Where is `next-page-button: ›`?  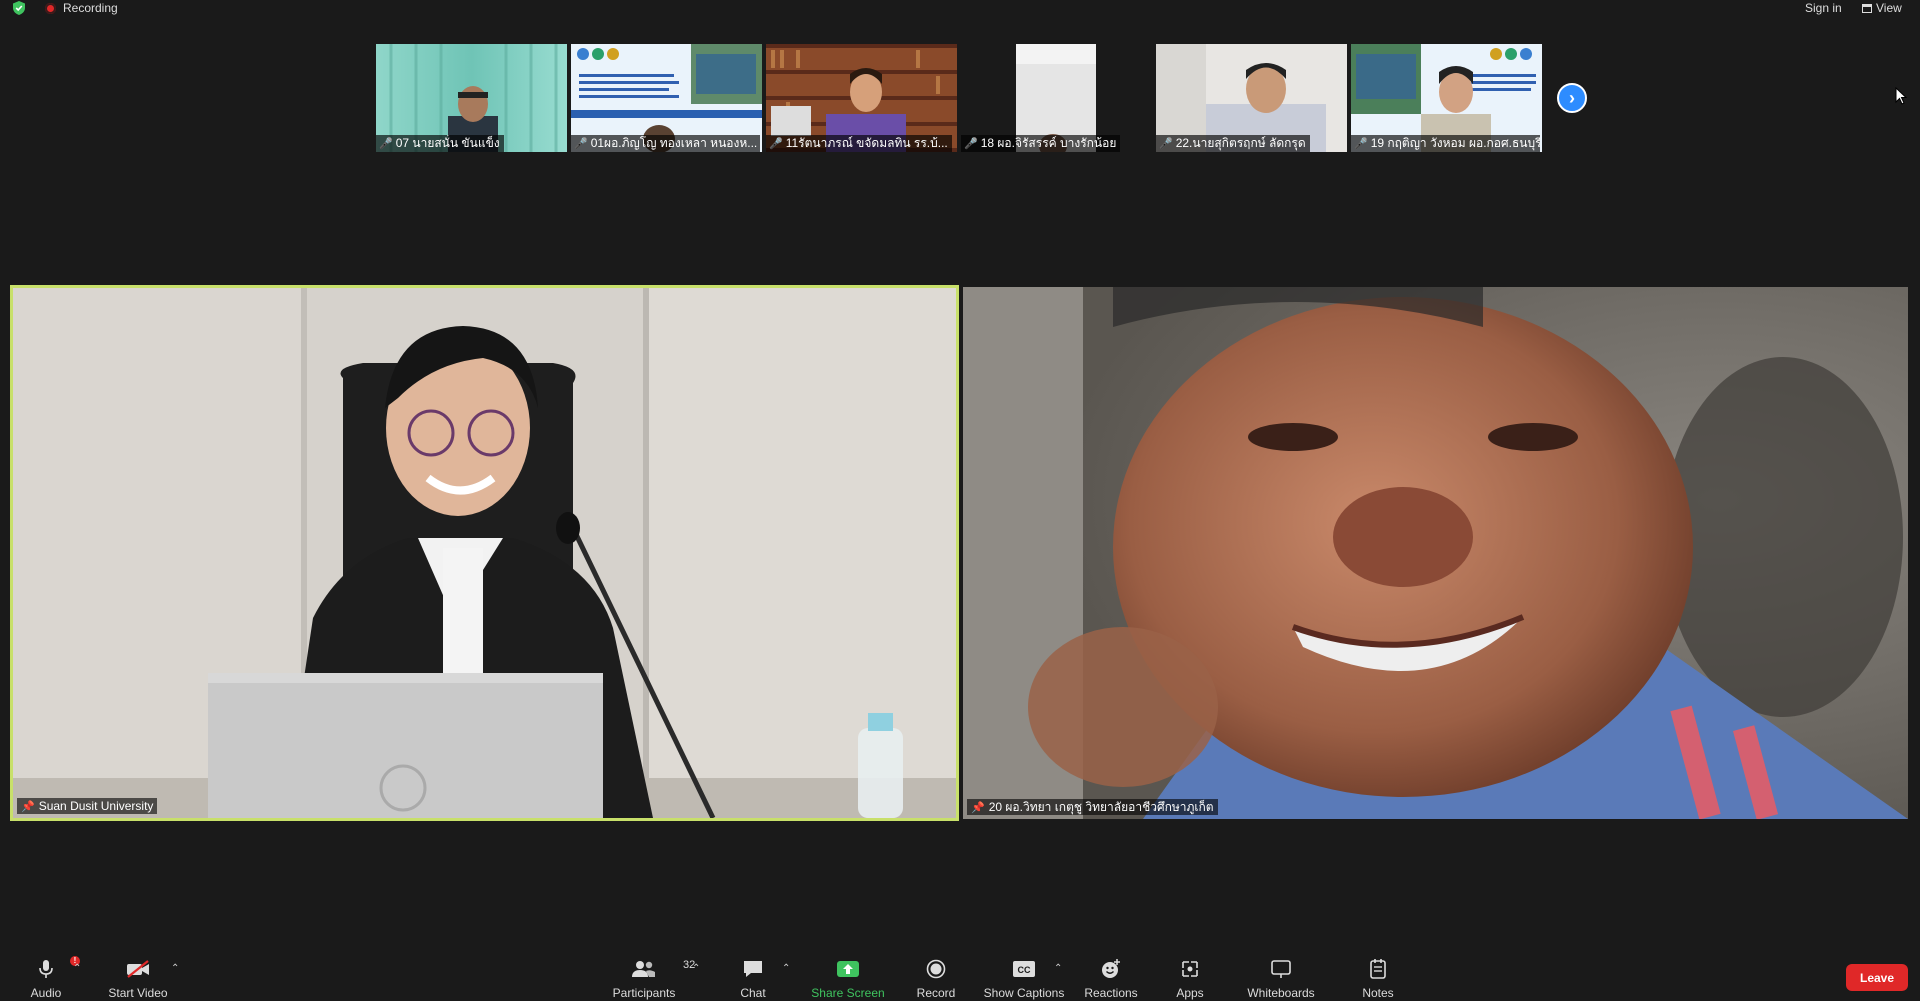
next-page-button: › is located at coordinates (1572, 98).